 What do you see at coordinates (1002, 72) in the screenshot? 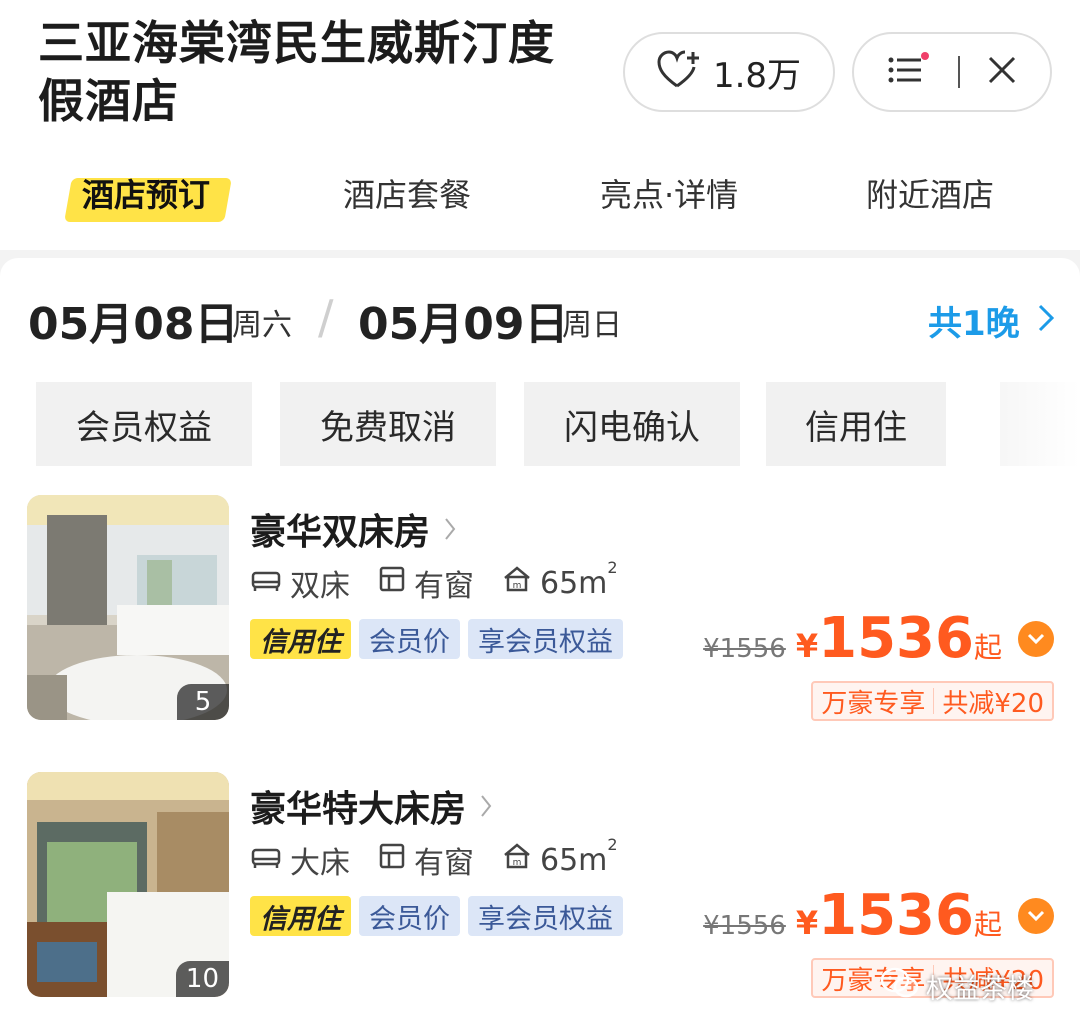
I see `close-icon` at bounding box center [1002, 72].